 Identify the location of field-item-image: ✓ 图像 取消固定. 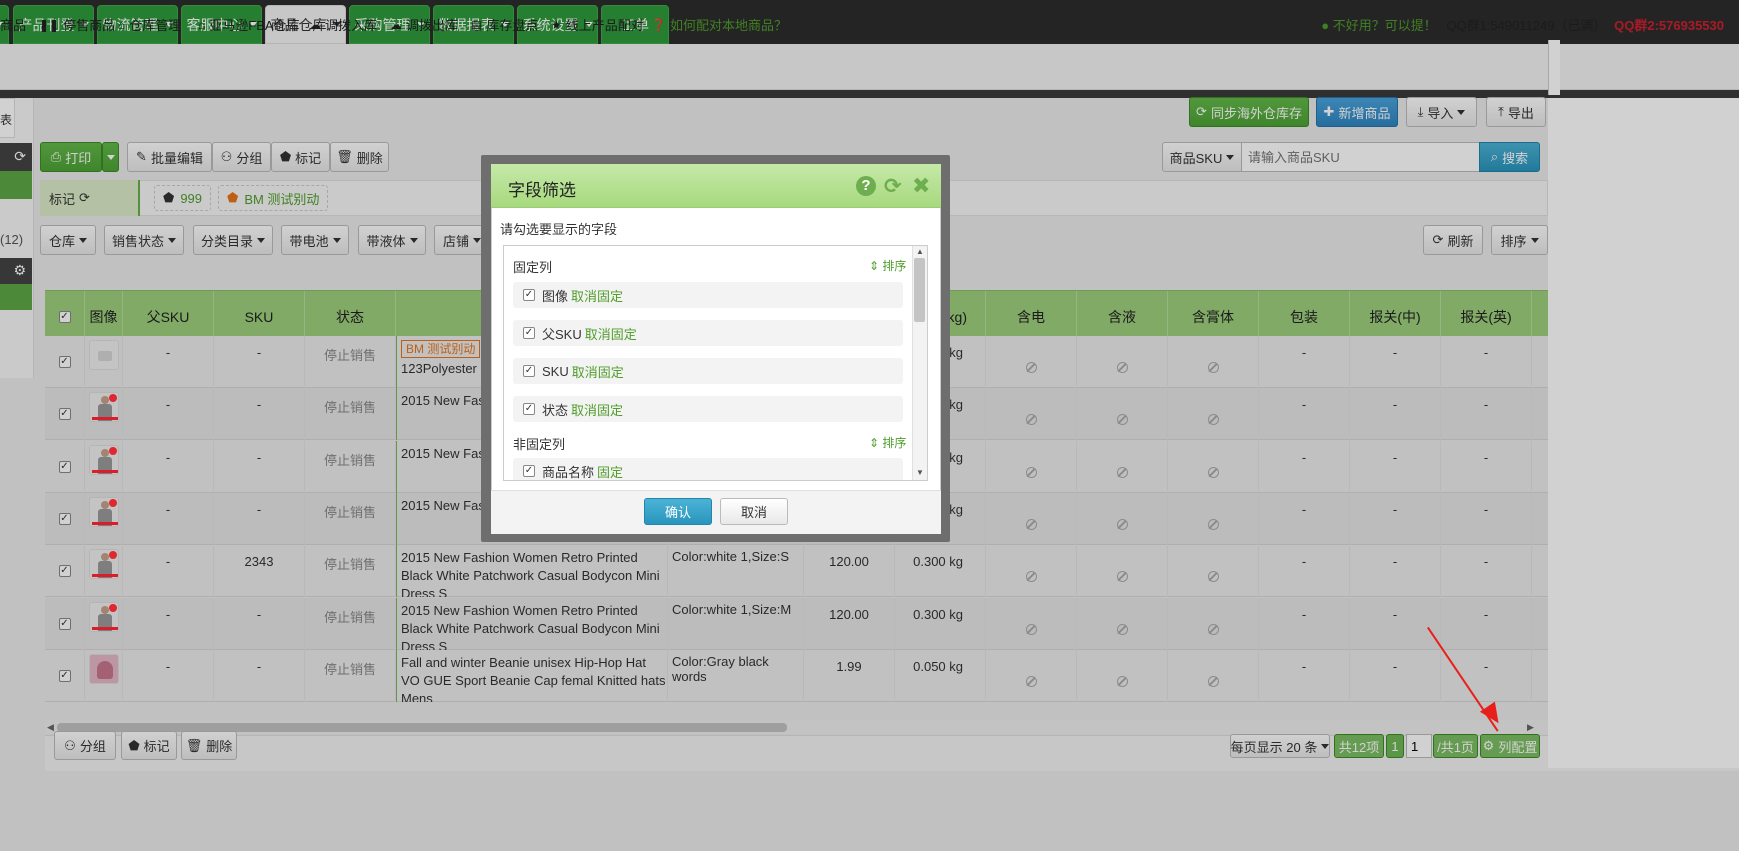
(708, 295).